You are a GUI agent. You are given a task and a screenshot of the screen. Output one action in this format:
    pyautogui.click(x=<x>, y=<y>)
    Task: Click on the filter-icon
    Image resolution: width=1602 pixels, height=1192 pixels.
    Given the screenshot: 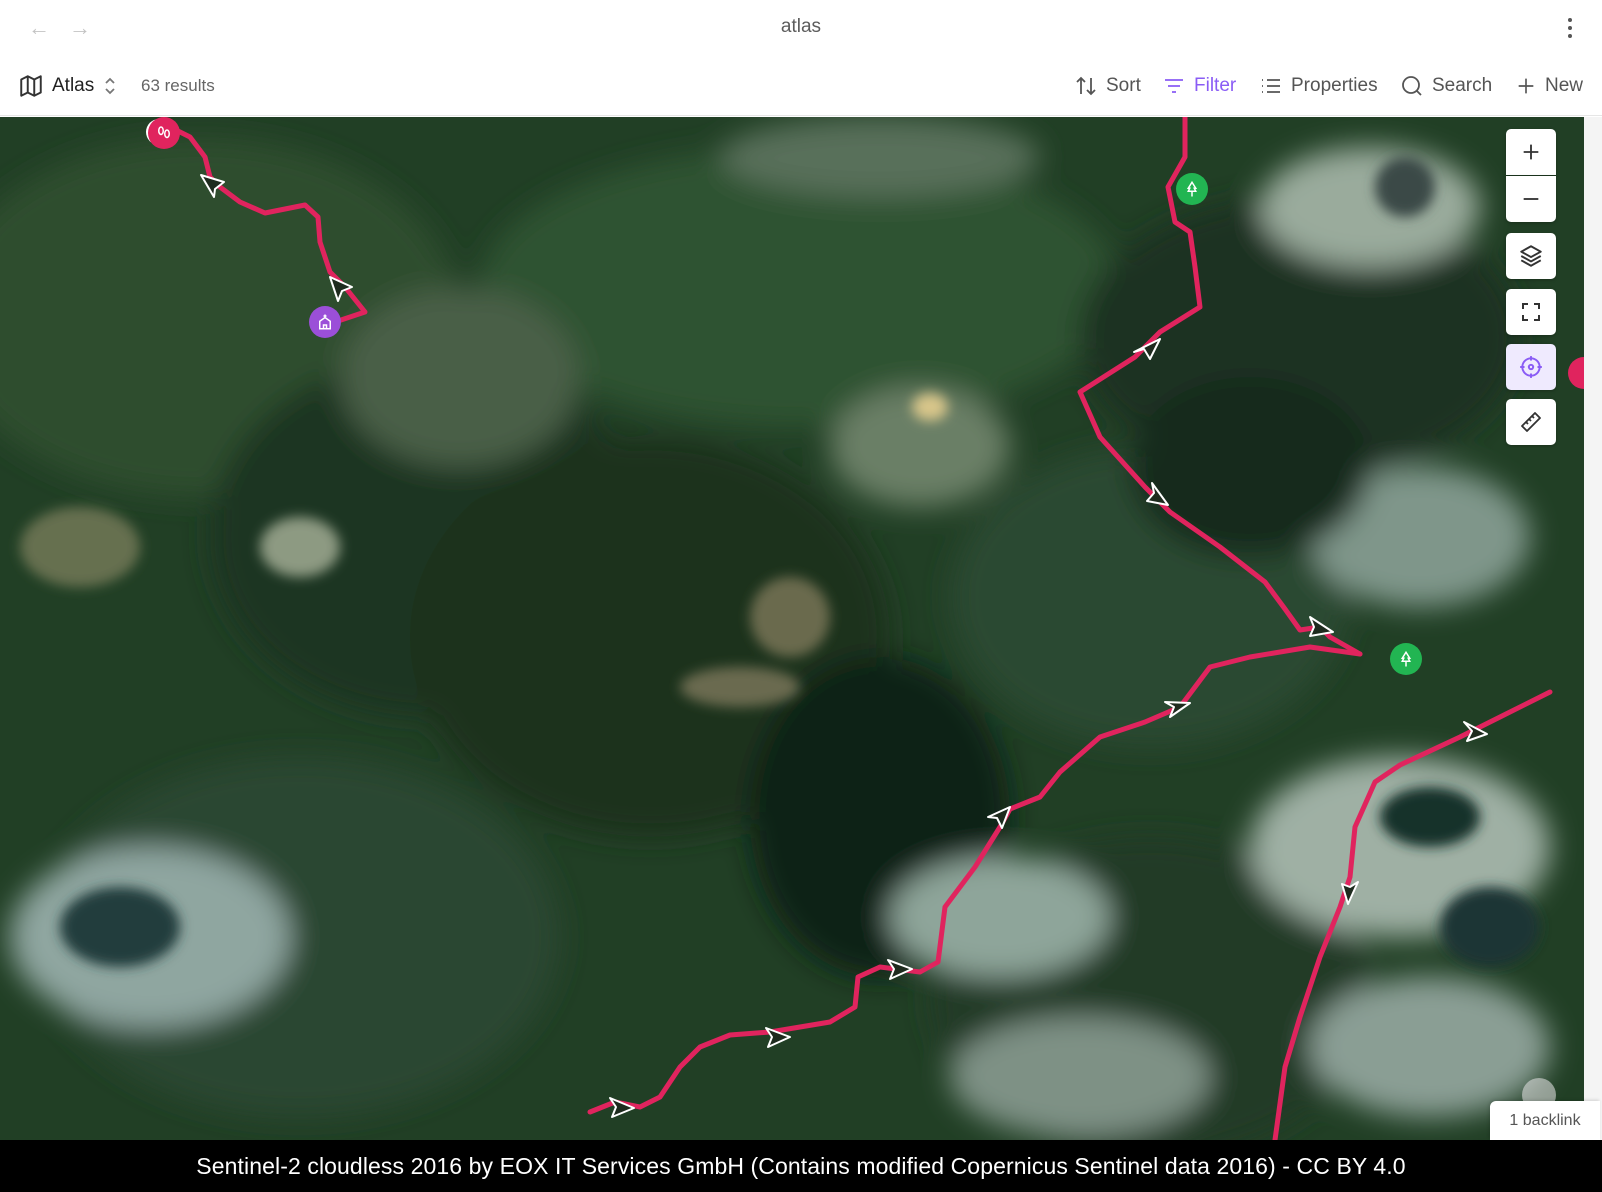 What is the action you would take?
    pyautogui.click(x=1174, y=86)
    